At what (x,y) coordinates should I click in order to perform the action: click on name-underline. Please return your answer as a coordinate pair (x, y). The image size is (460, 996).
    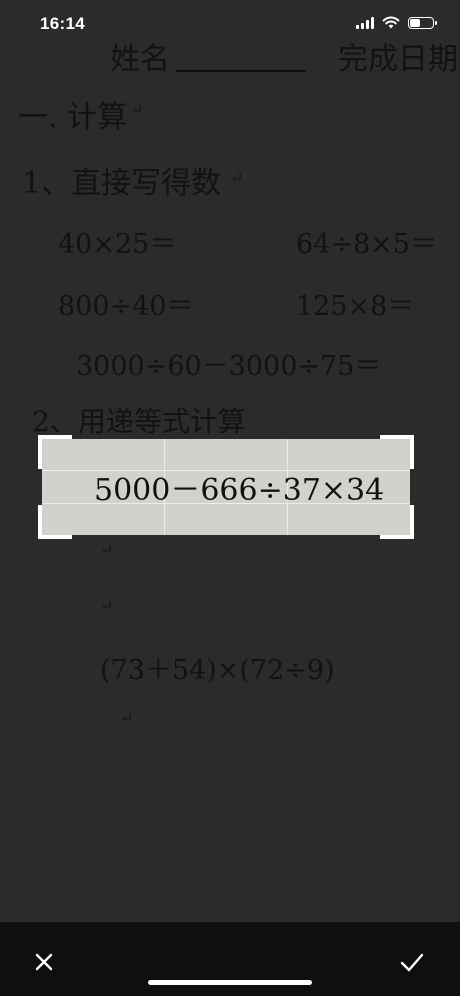
    Looking at the image, I should click on (241, 71).